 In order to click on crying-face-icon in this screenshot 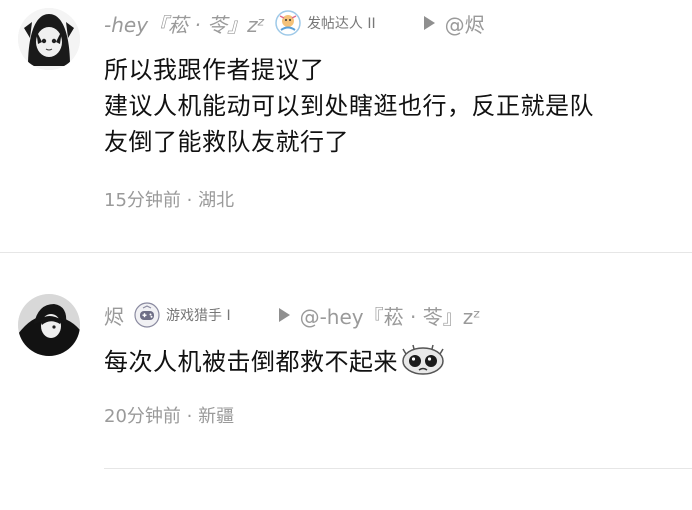, I will do `click(423, 359)`.